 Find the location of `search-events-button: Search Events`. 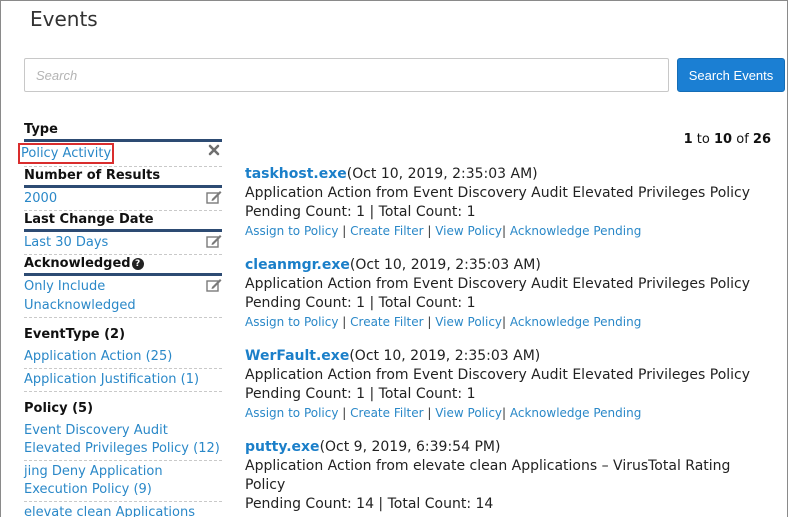

search-events-button: Search Events is located at coordinates (731, 75).